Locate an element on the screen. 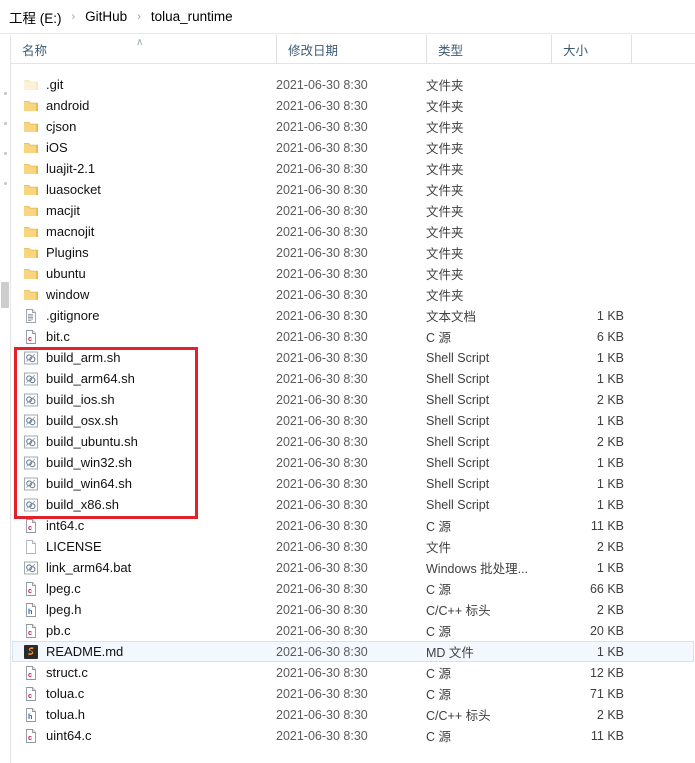 This screenshot has height=763, width=695. h-header-icon: h is located at coordinates (31, 610).